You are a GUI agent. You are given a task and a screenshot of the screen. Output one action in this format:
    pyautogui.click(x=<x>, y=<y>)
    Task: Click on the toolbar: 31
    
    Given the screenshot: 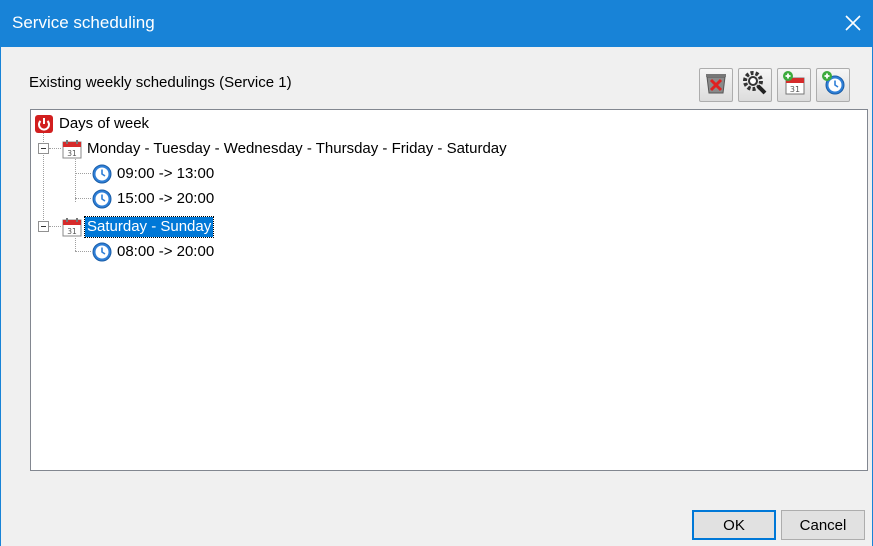 What is the action you would take?
    pyautogui.click(x=774, y=85)
    